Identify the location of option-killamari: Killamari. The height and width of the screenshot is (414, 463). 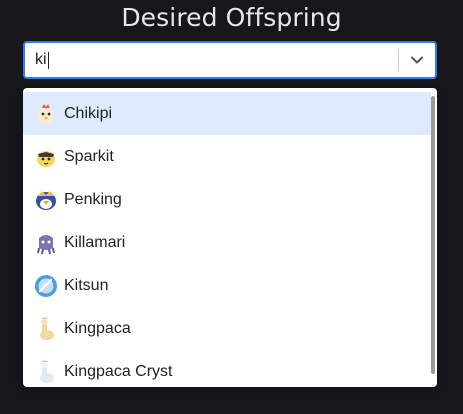
(227, 242).